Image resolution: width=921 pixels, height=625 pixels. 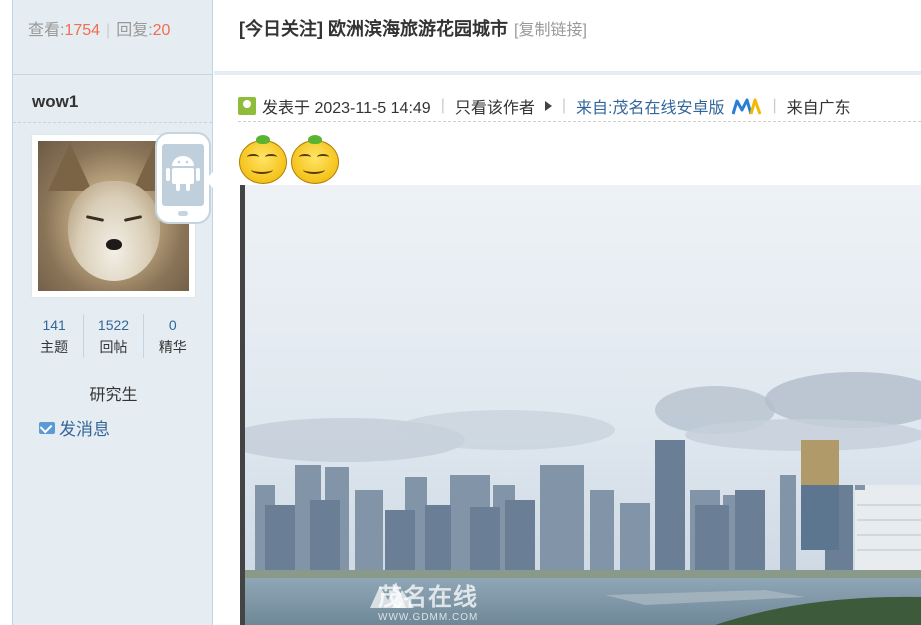 What do you see at coordinates (428, 617) in the screenshot?
I see `watermark-url: WWW.GDMM.COM` at bounding box center [428, 617].